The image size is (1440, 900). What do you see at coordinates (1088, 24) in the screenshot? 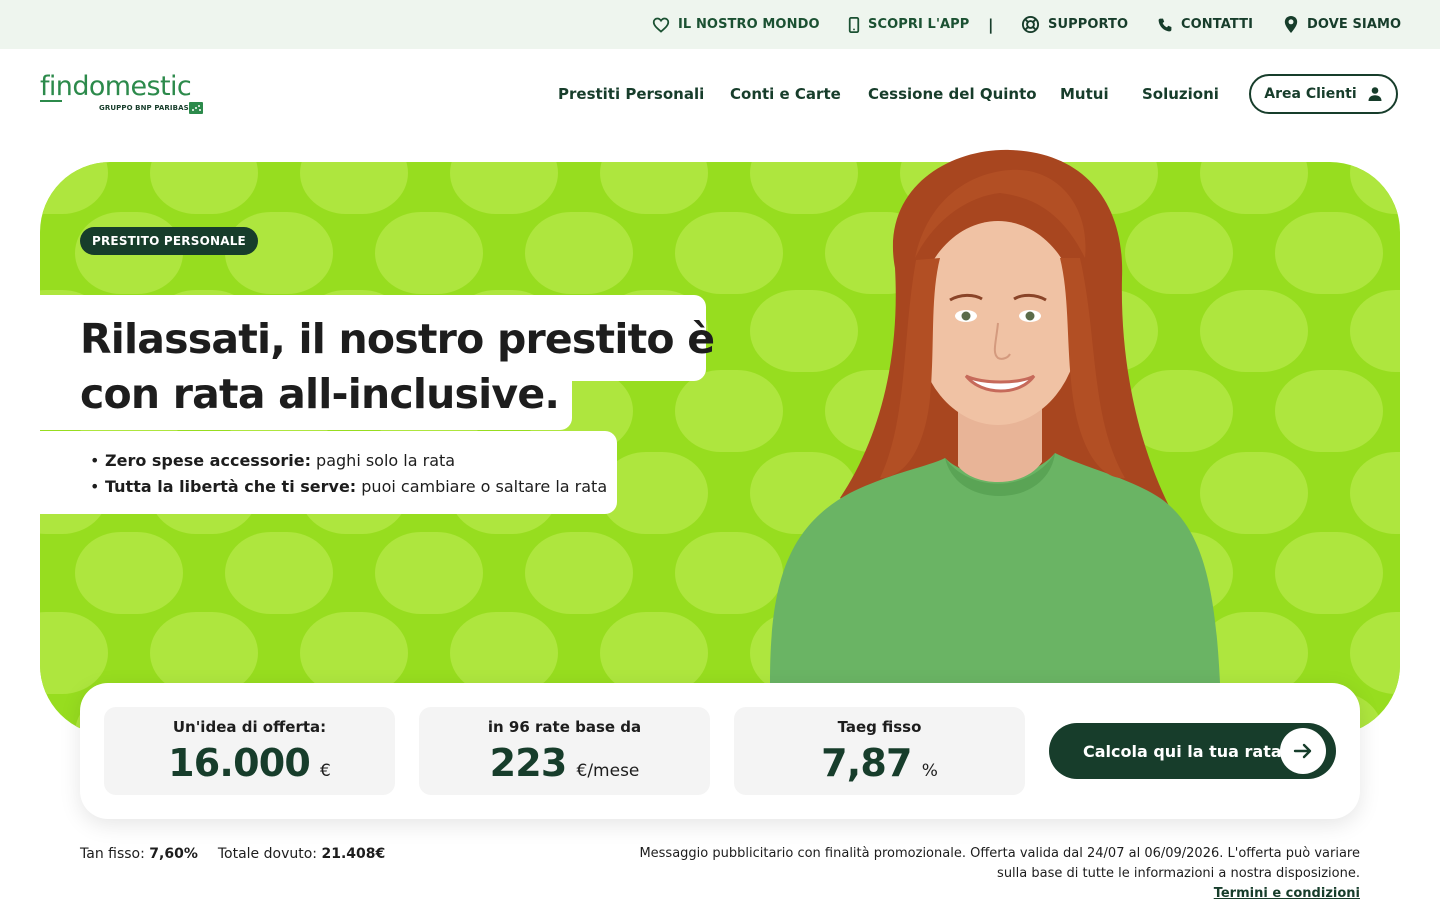
I see `nav-supporto-label: SUPPORTO` at bounding box center [1088, 24].